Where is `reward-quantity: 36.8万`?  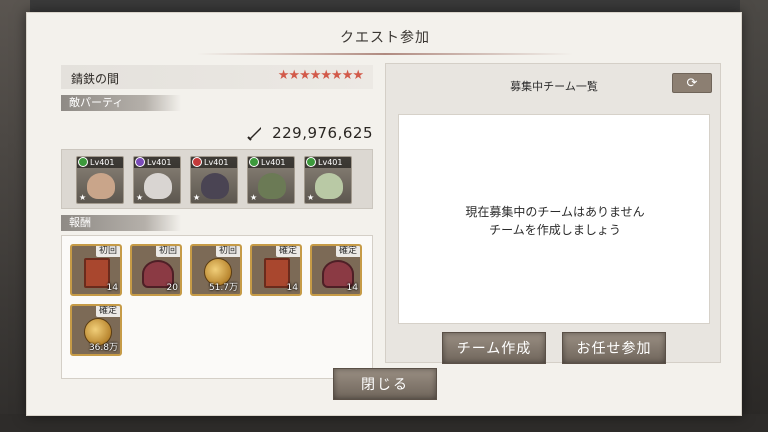
reward-quantity: 36.8万 is located at coordinates (103, 348).